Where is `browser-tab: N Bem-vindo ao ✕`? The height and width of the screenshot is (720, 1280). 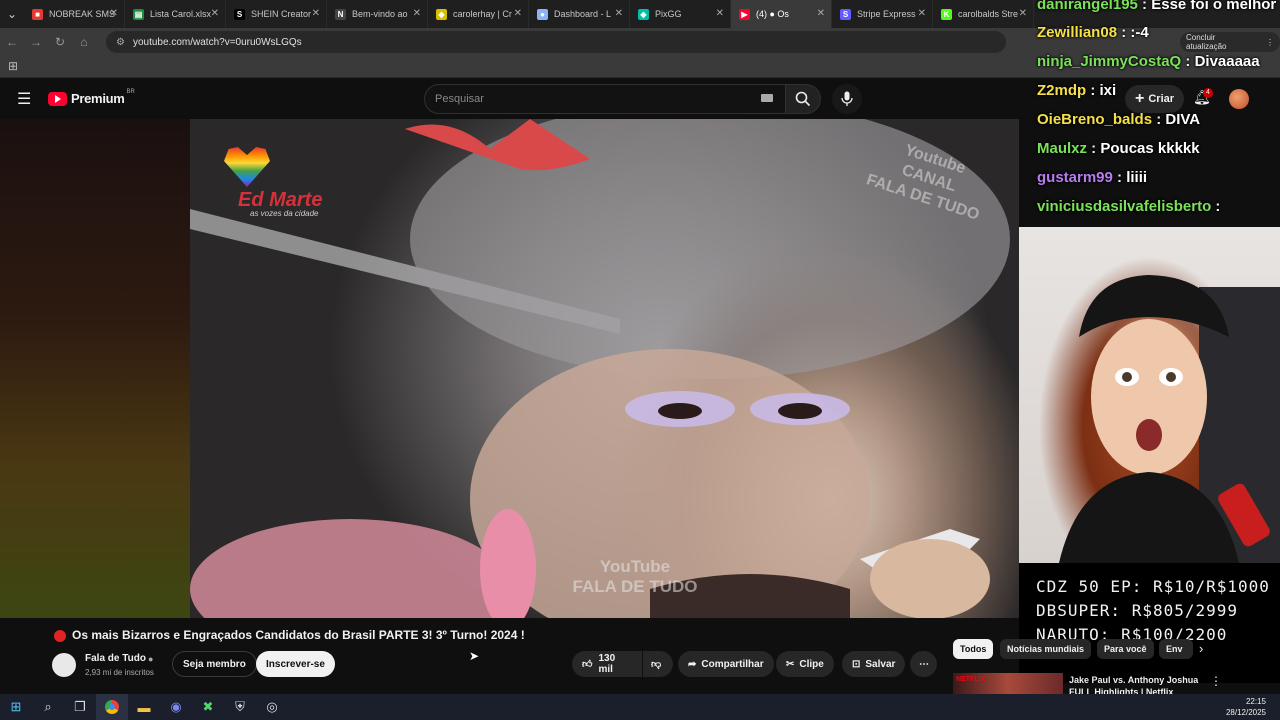 browser-tab: N Bem-vindo ao ✕ is located at coordinates (377, 14).